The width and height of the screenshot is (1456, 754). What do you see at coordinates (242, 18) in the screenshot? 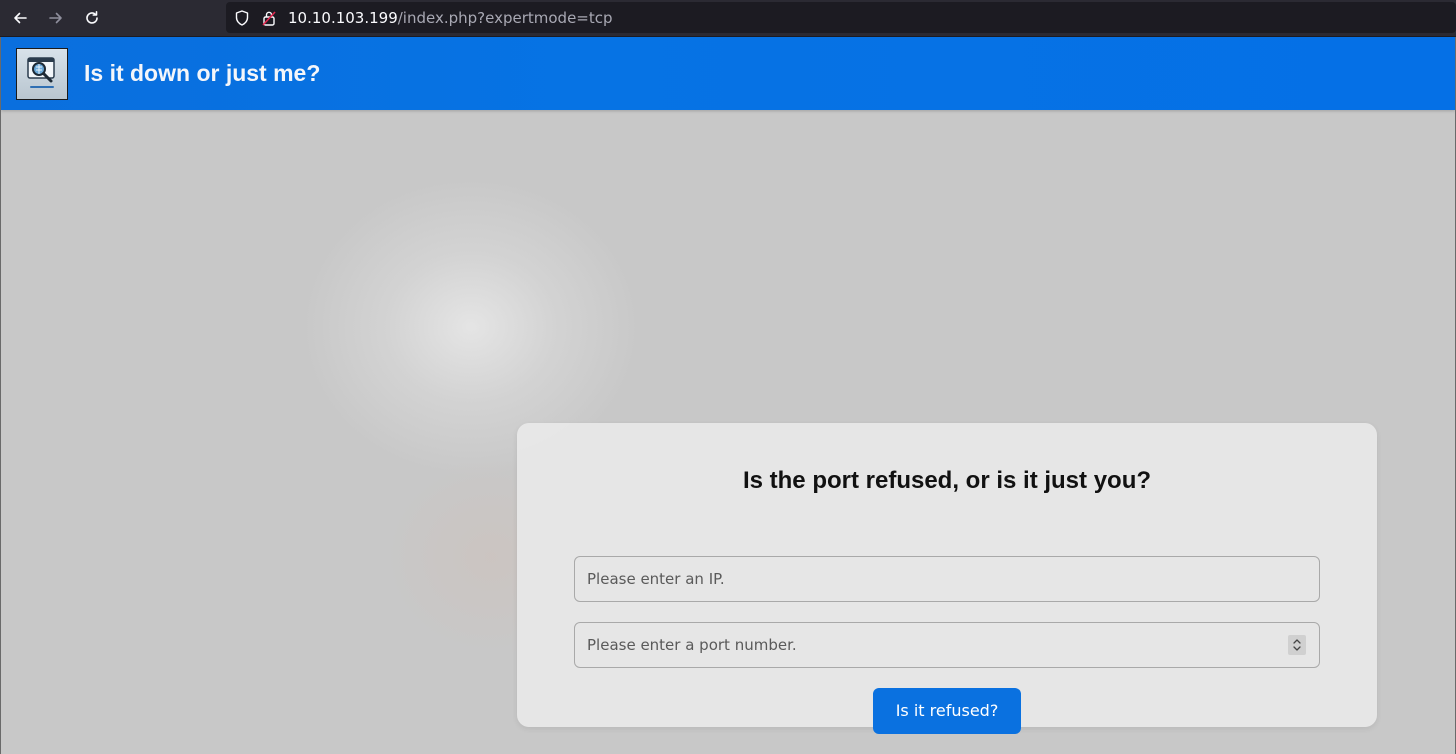
I see `shield-icon` at bounding box center [242, 18].